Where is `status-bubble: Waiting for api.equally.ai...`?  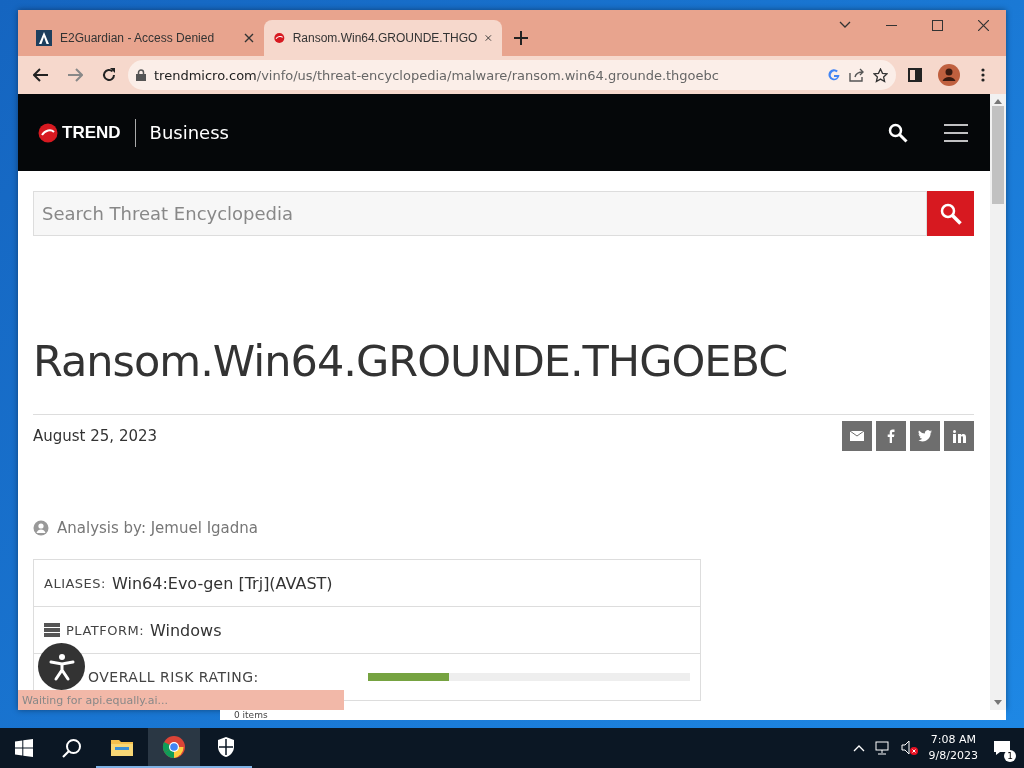 status-bubble: Waiting for api.equally.ai... is located at coordinates (181, 700).